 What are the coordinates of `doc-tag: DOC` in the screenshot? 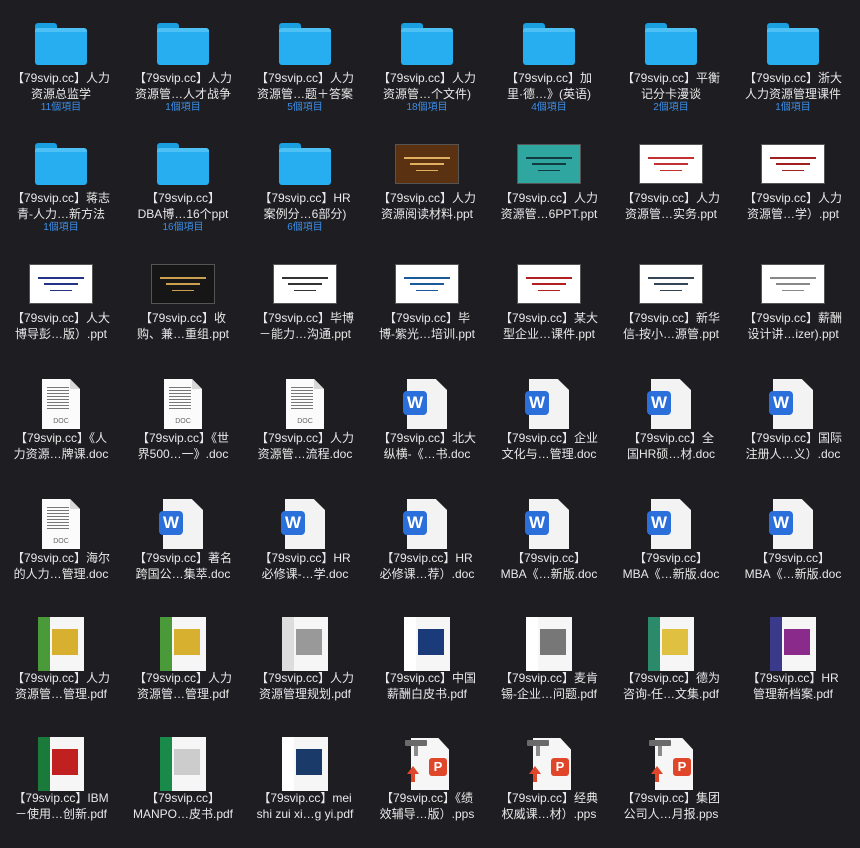 It's located at (305, 421).